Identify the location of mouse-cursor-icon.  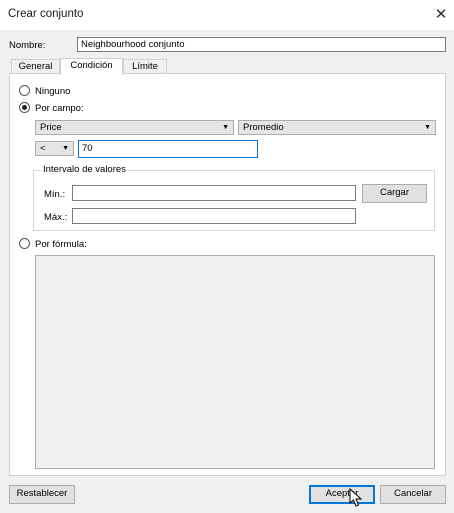
(356, 497).